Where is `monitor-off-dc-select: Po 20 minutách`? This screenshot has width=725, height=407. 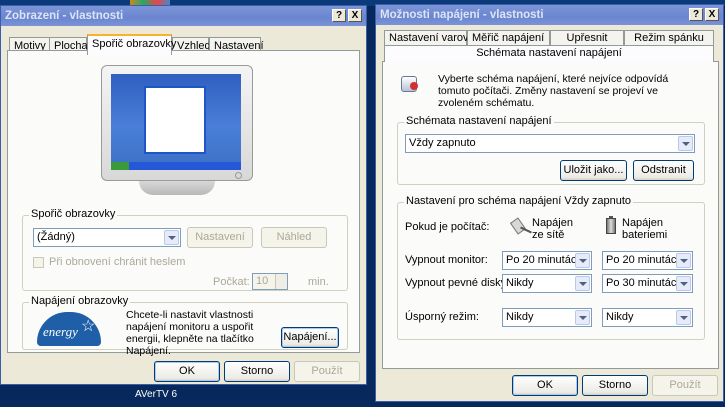 monitor-off-dc-select: Po 20 minutách is located at coordinates (647, 260).